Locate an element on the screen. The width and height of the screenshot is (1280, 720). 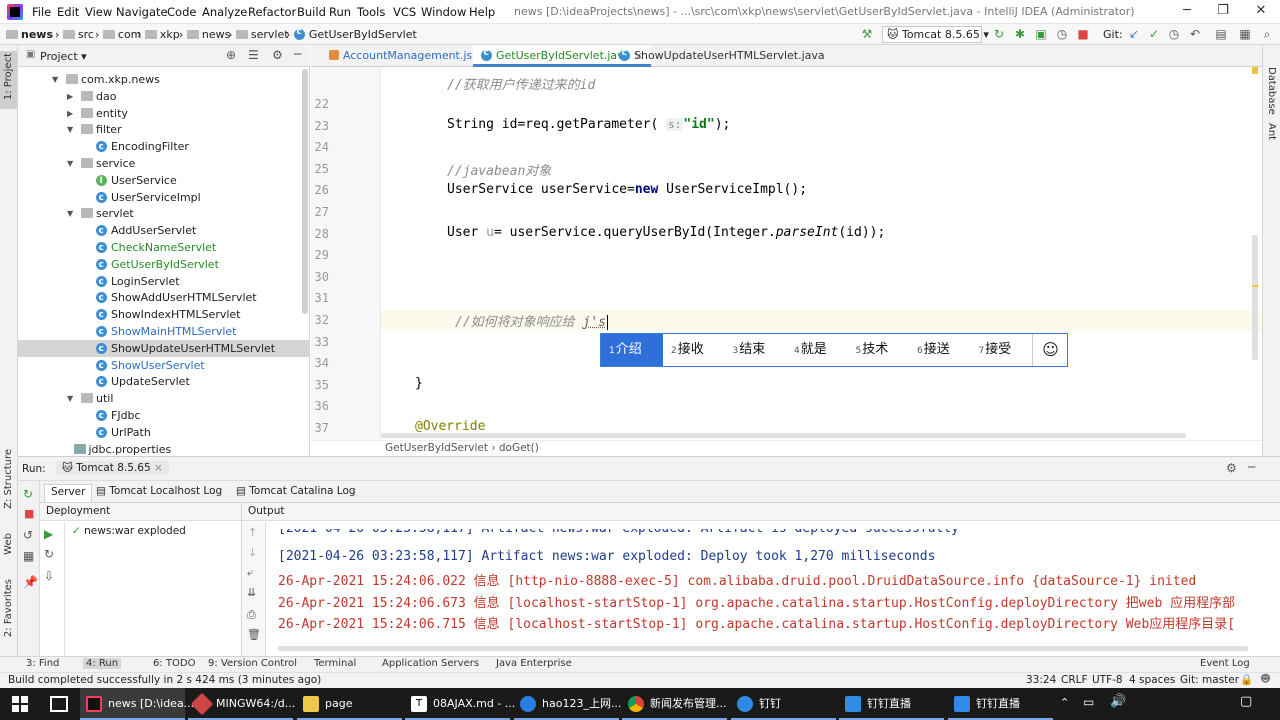
tree-item: ShowUpdateUserHTMLServlet is located at coordinates (164, 348).